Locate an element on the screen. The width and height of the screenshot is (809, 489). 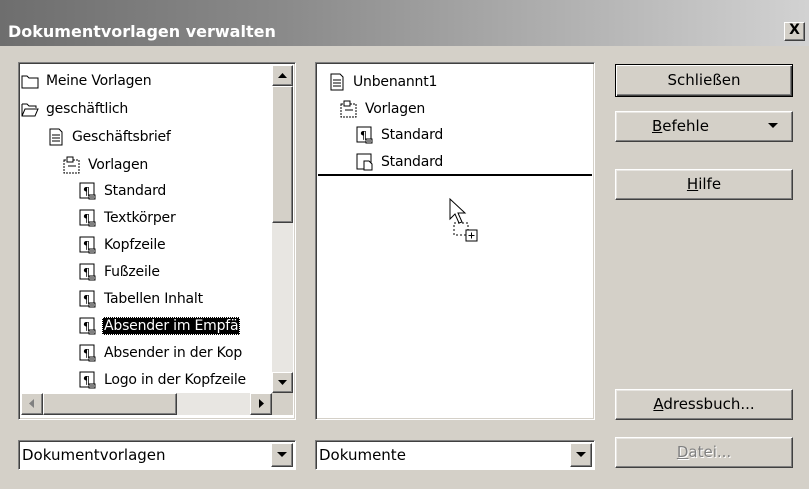
commands-accel: B is located at coordinates (657, 126).